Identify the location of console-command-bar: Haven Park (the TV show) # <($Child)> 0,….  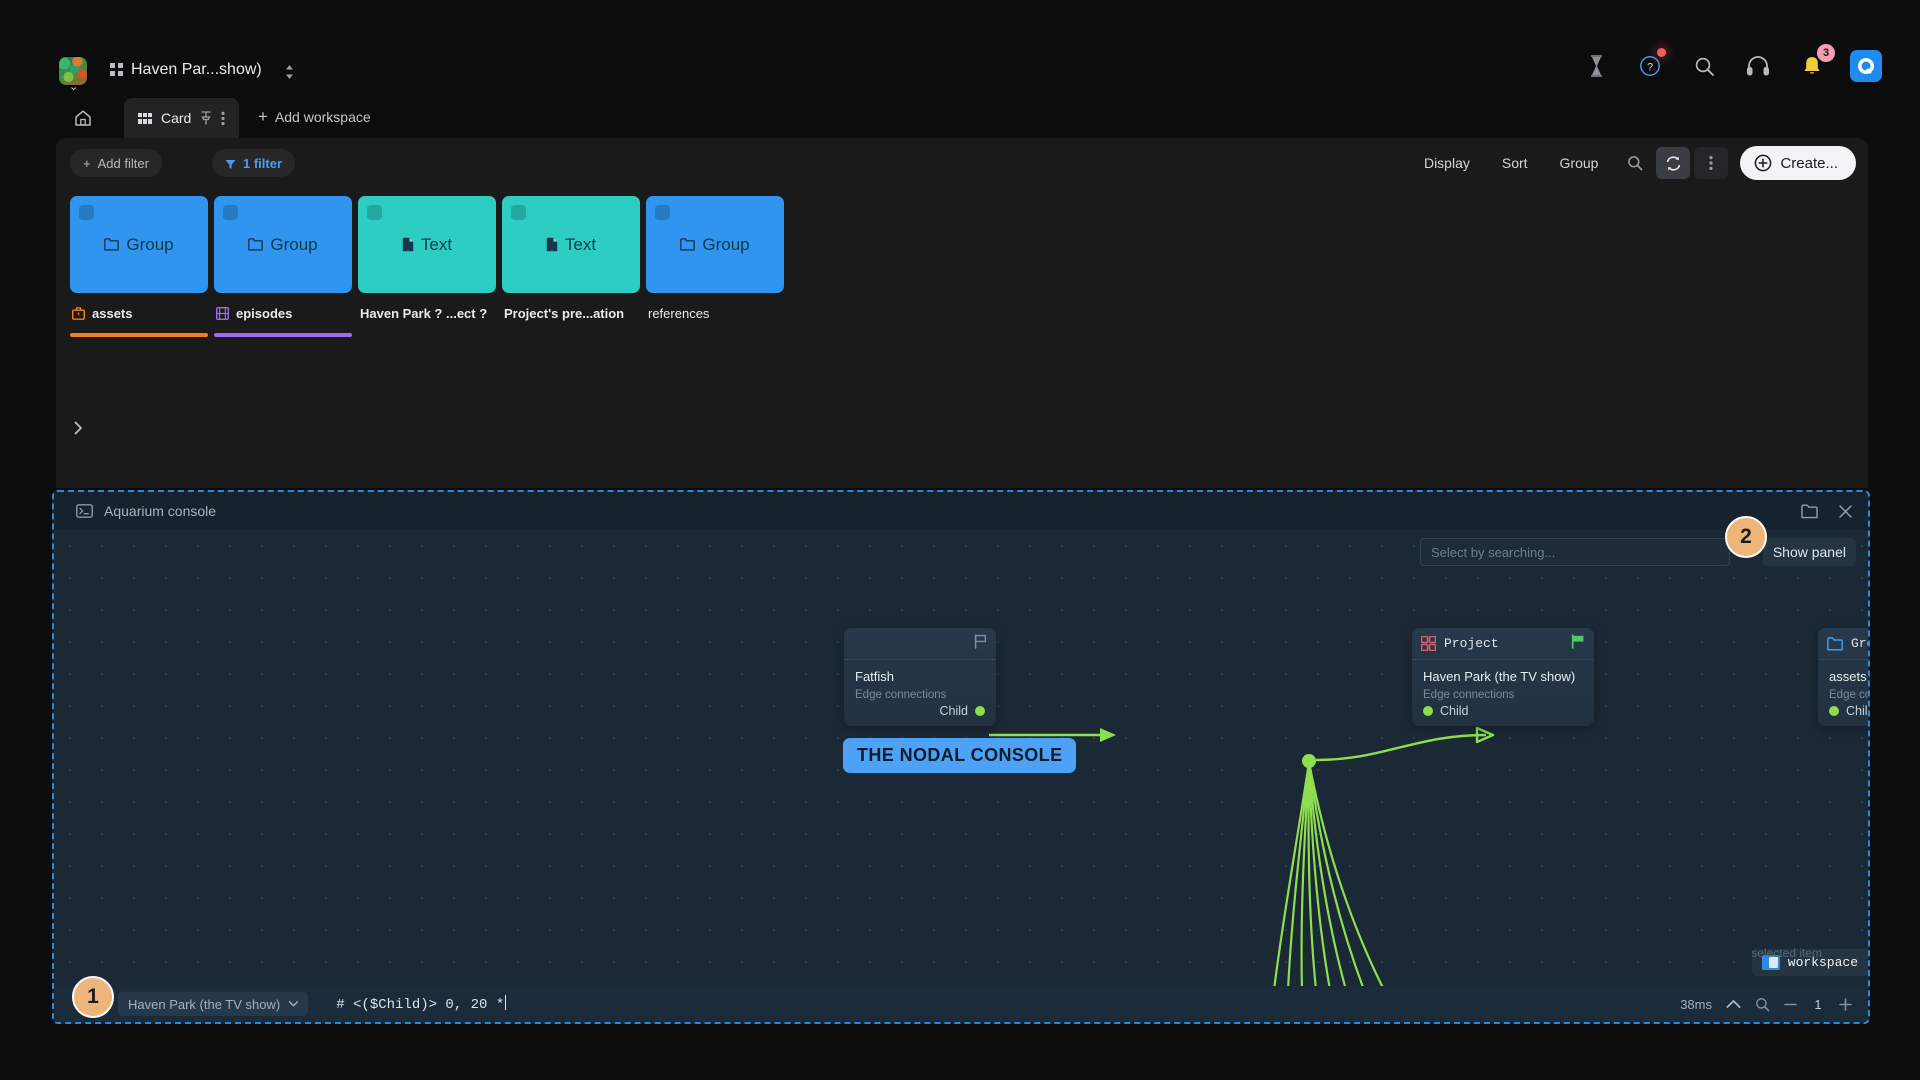
(961, 1004).